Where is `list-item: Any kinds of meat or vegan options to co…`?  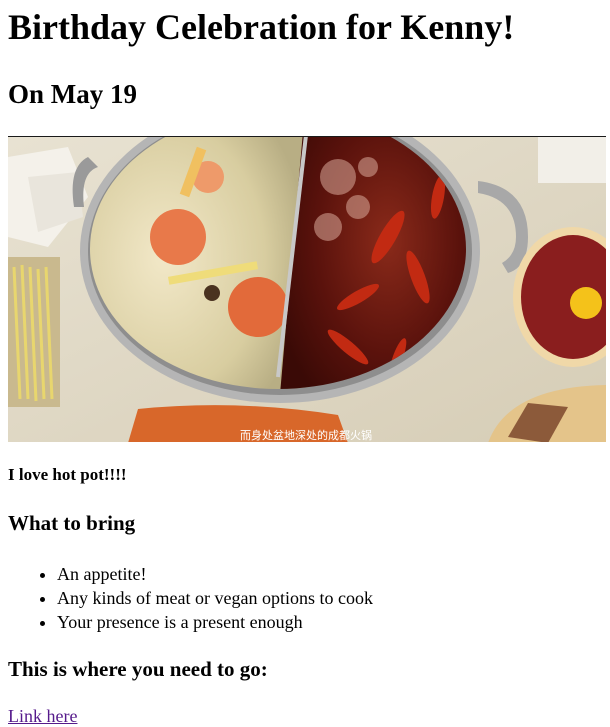 list-item: Any kinds of meat or vegan options to co… is located at coordinates (215, 598).